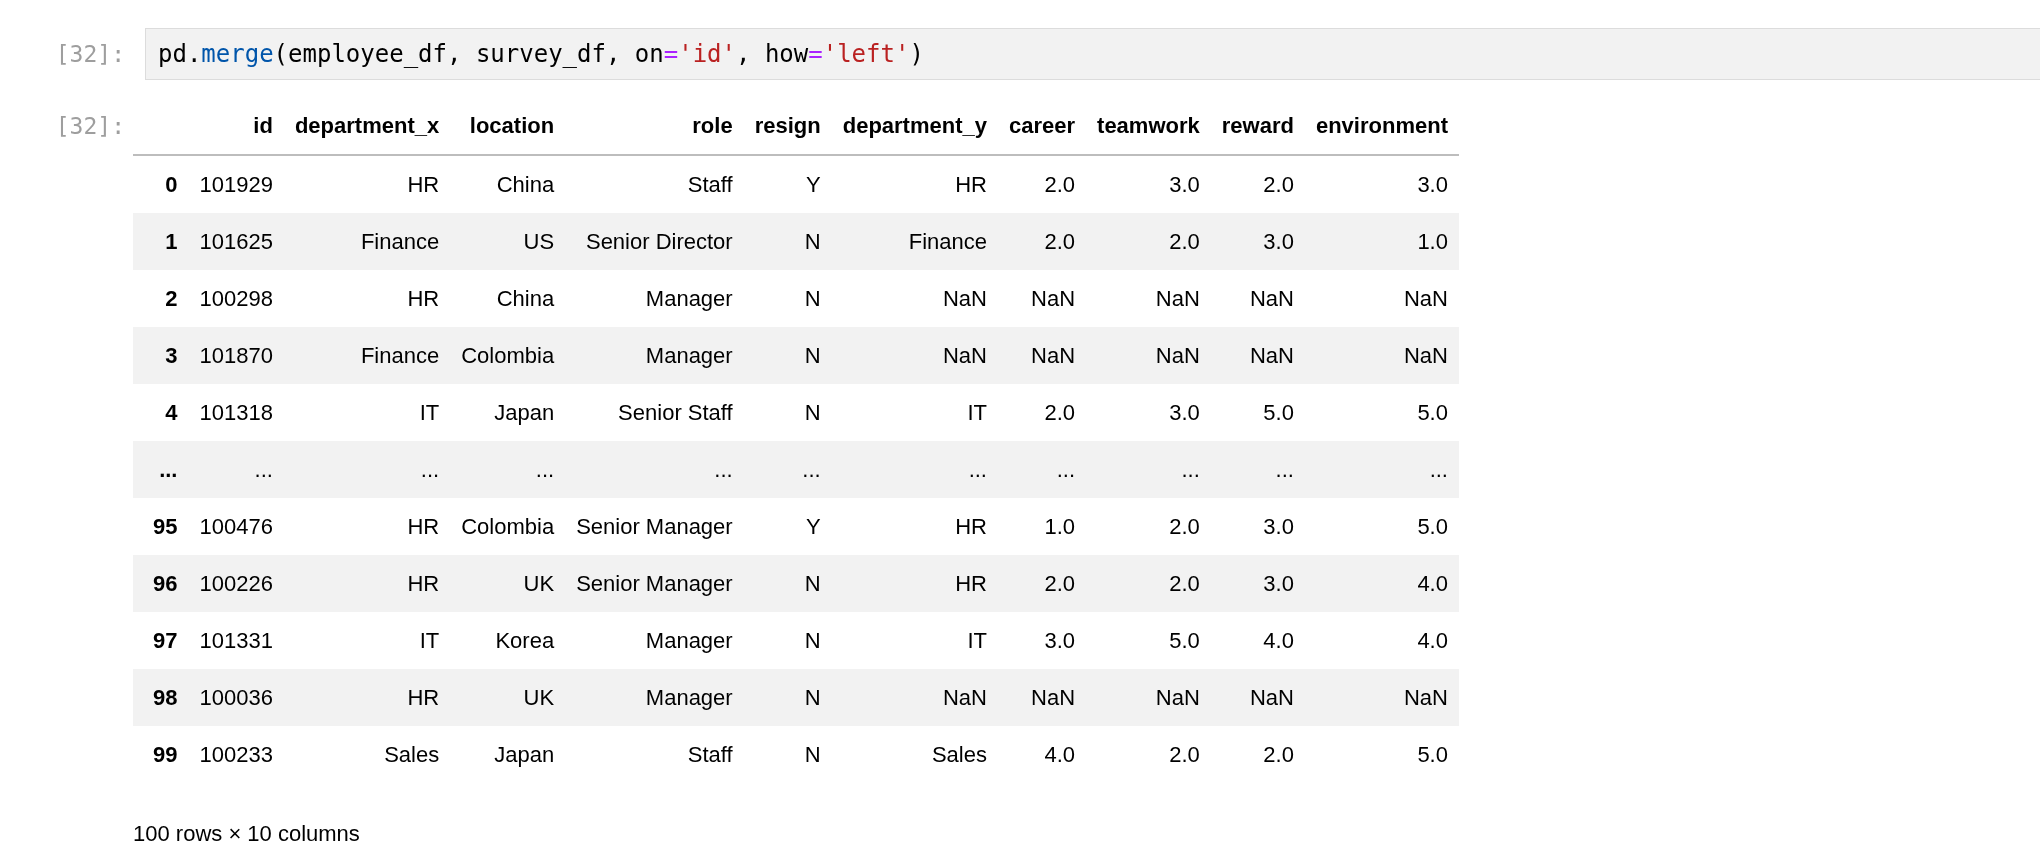  Describe the element at coordinates (236, 126) in the screenshot. I see `column-header: id` at that location.